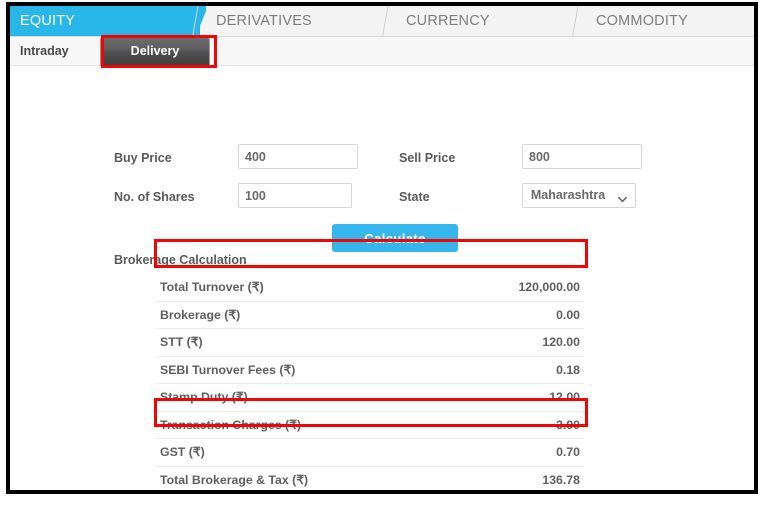  I want to click on table-row: STT (₹) 120.00, so click(370, 343).